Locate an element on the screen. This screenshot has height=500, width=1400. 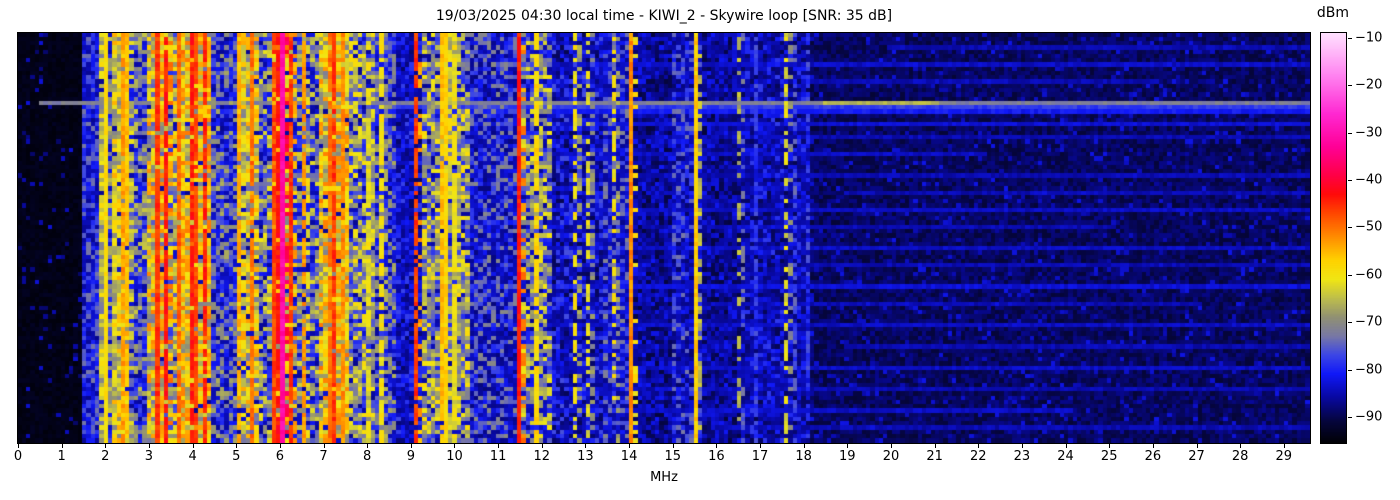
colorbar-tick-label: −30 is located at coordinates (1369, 133).